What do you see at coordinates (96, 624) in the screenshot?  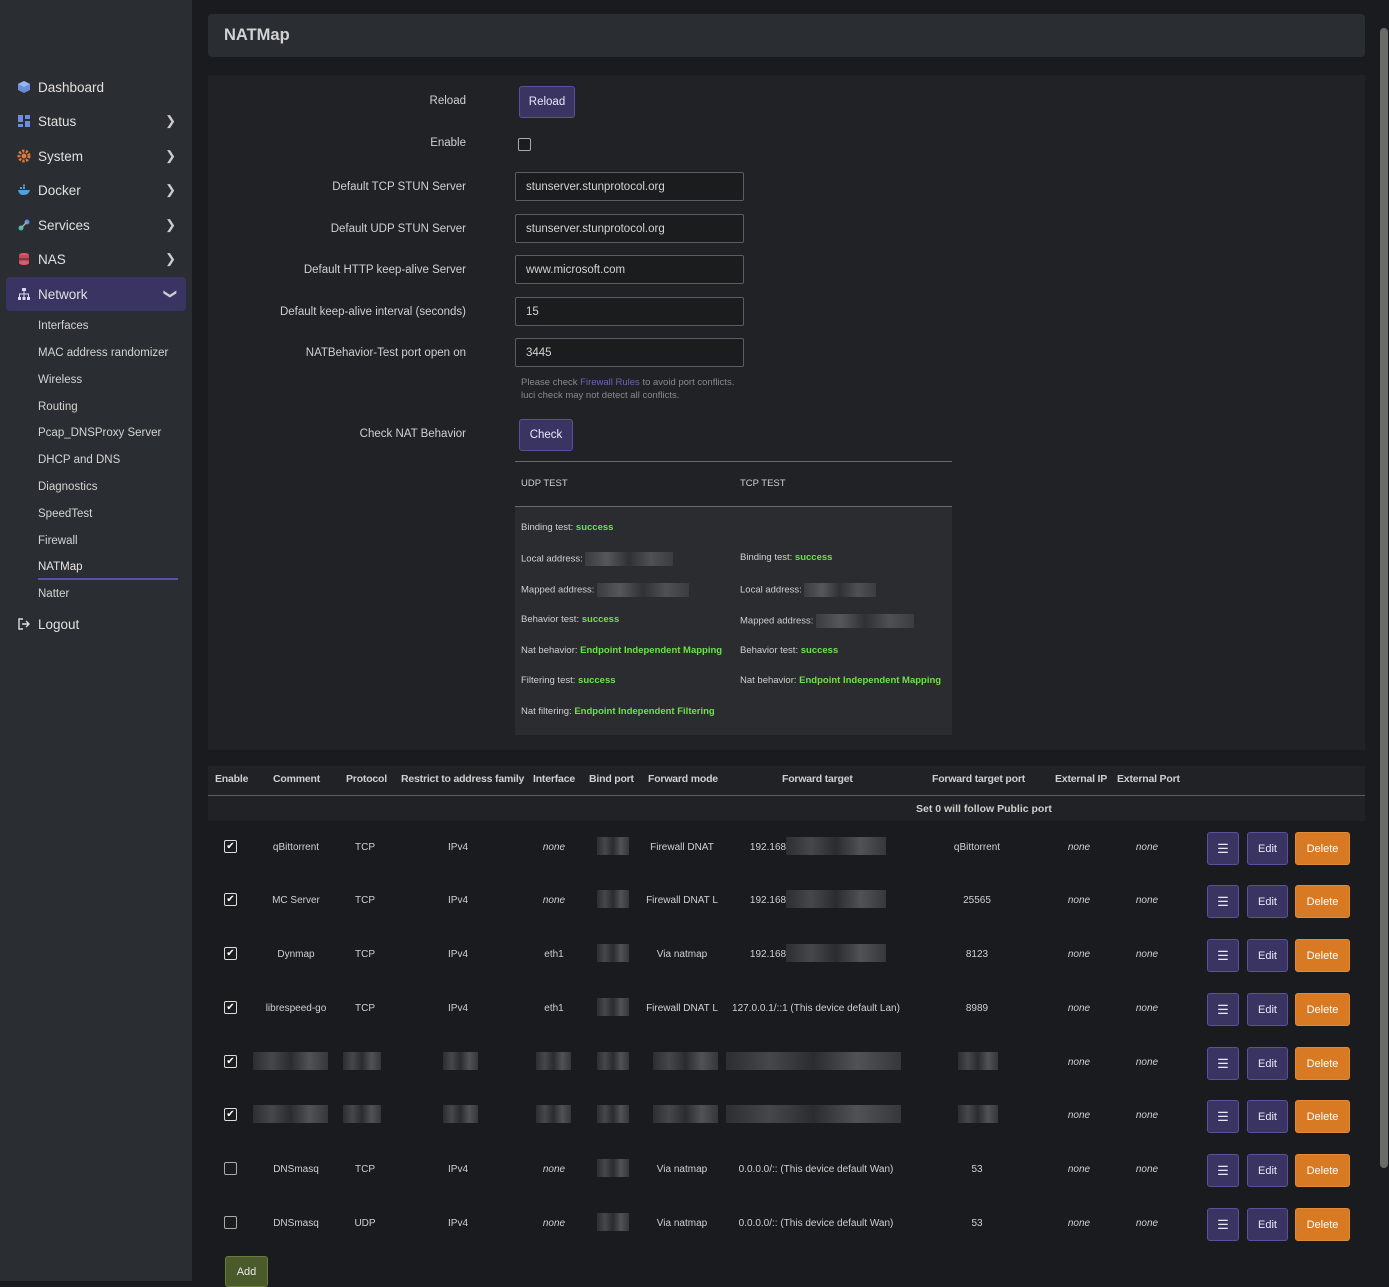 I see `sidebar-item-logout: Logout` at bounding box center [96, 624].